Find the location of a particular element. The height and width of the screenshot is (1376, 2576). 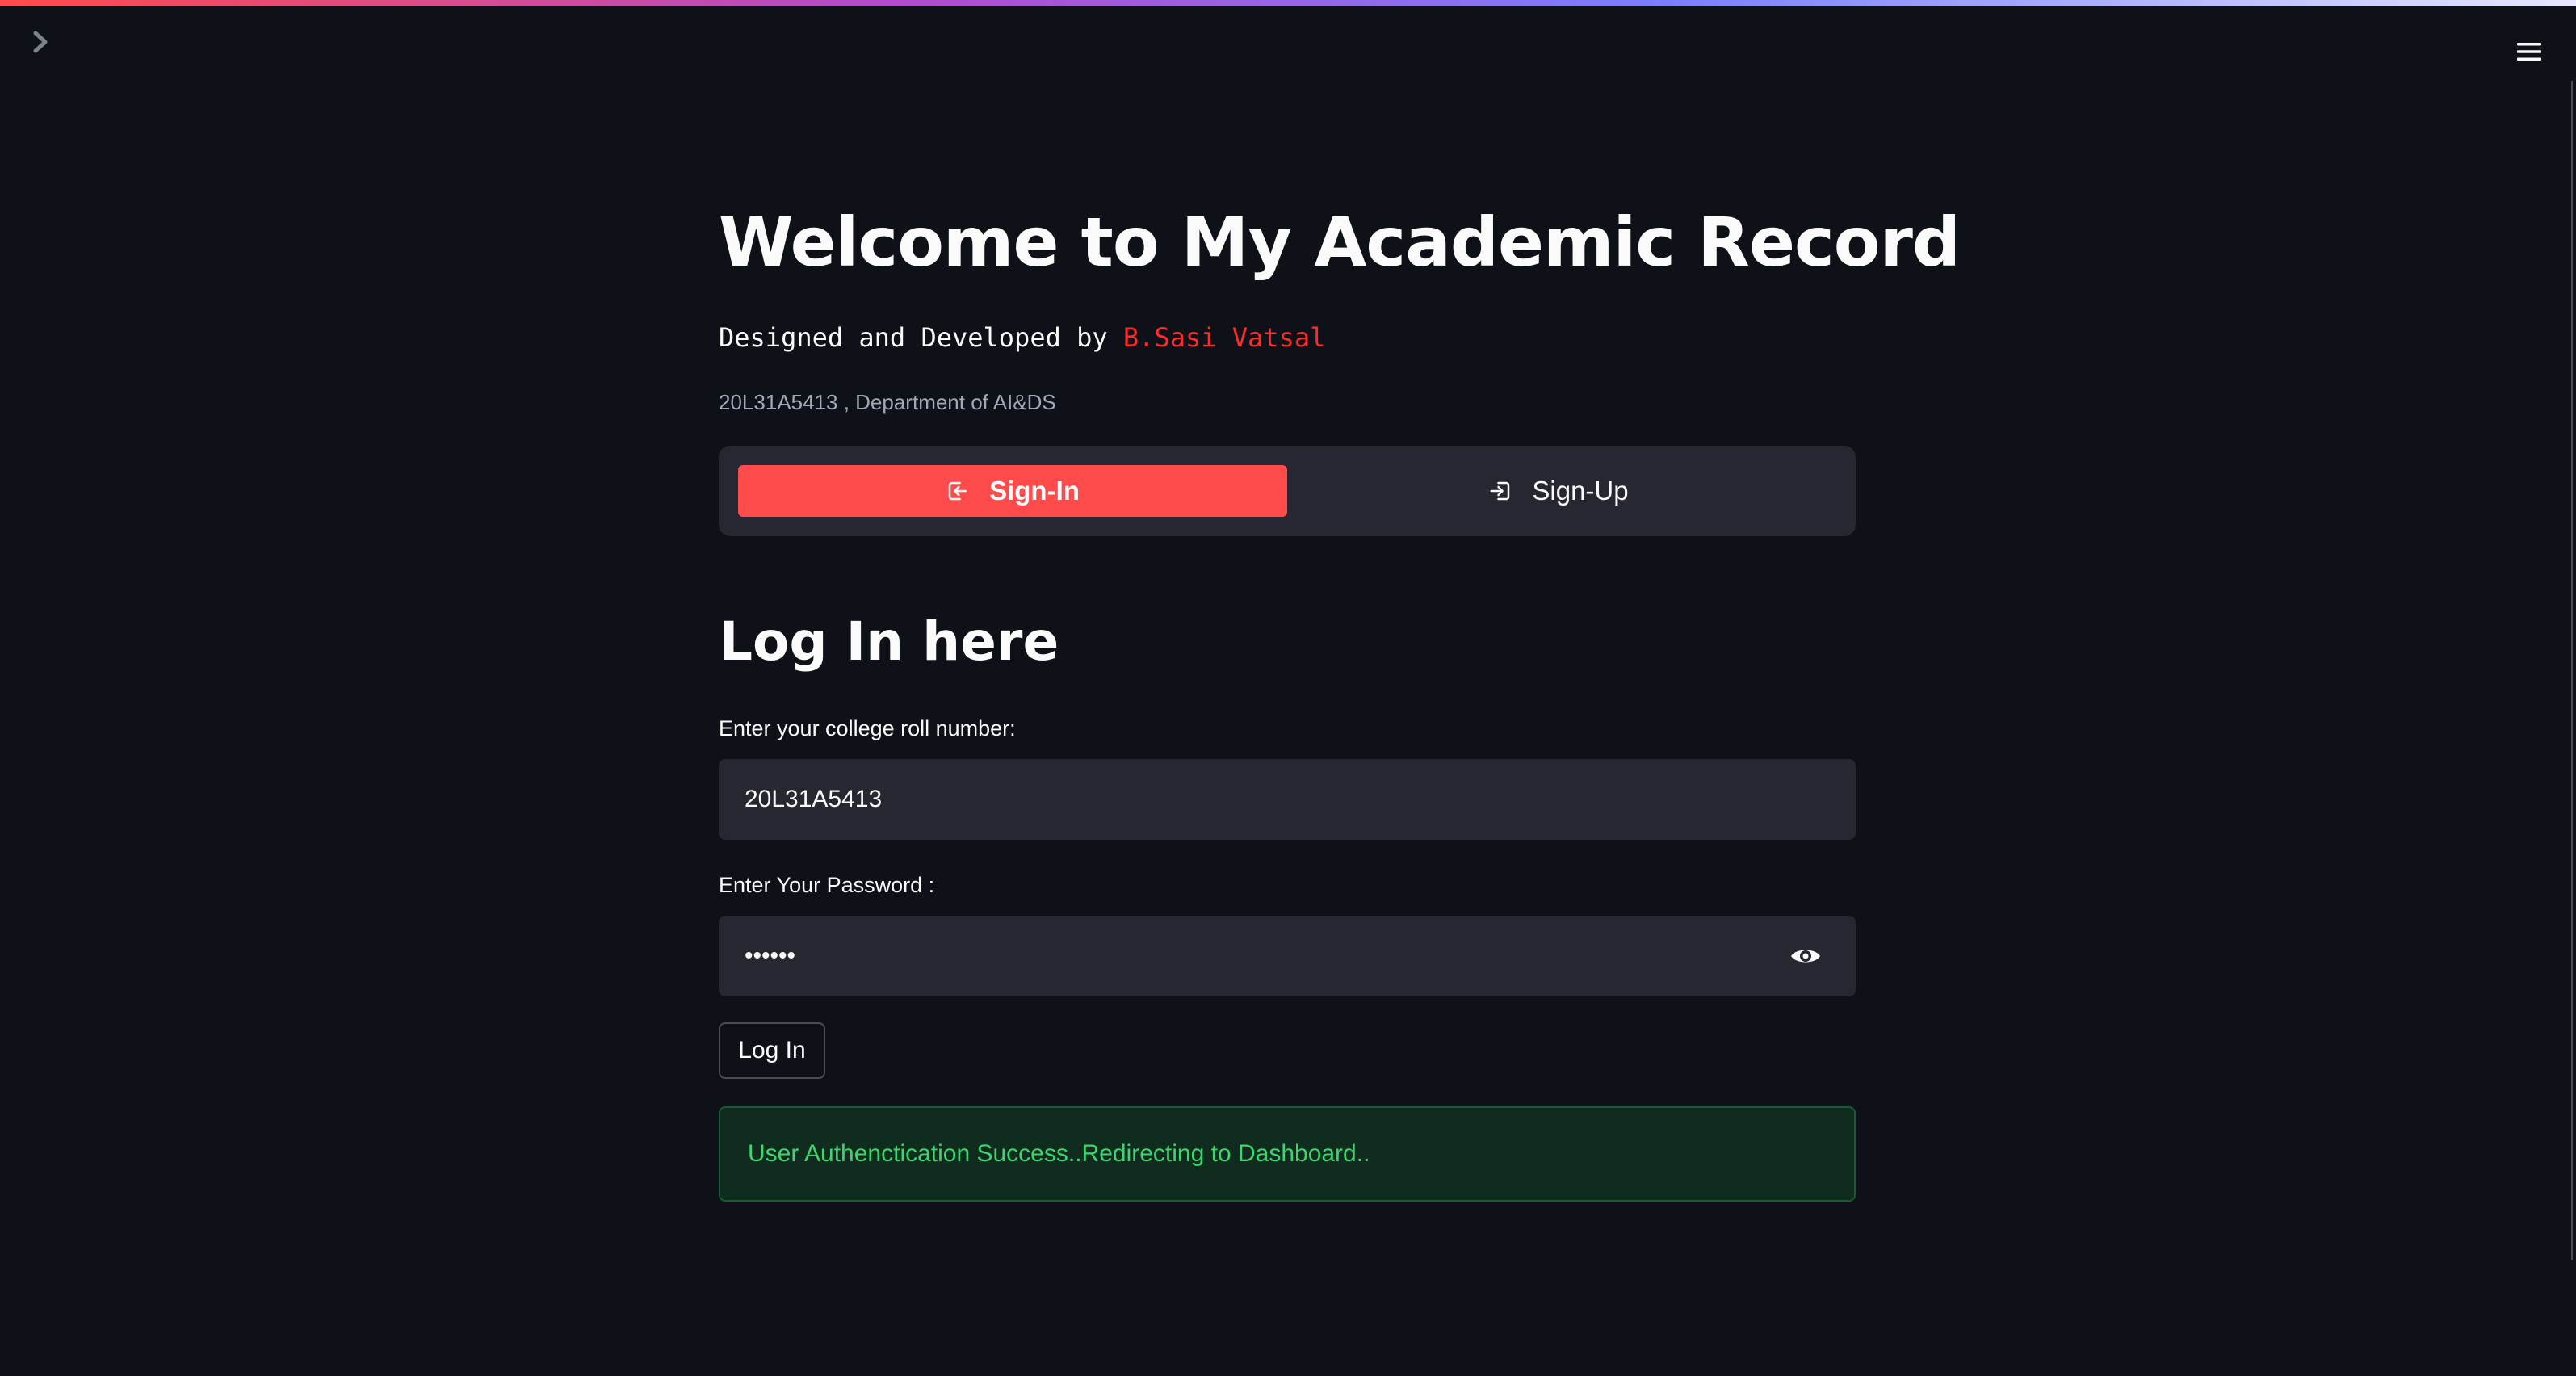

author-name: B.Sasi Vatsal is located at coordinates (1224, 337).